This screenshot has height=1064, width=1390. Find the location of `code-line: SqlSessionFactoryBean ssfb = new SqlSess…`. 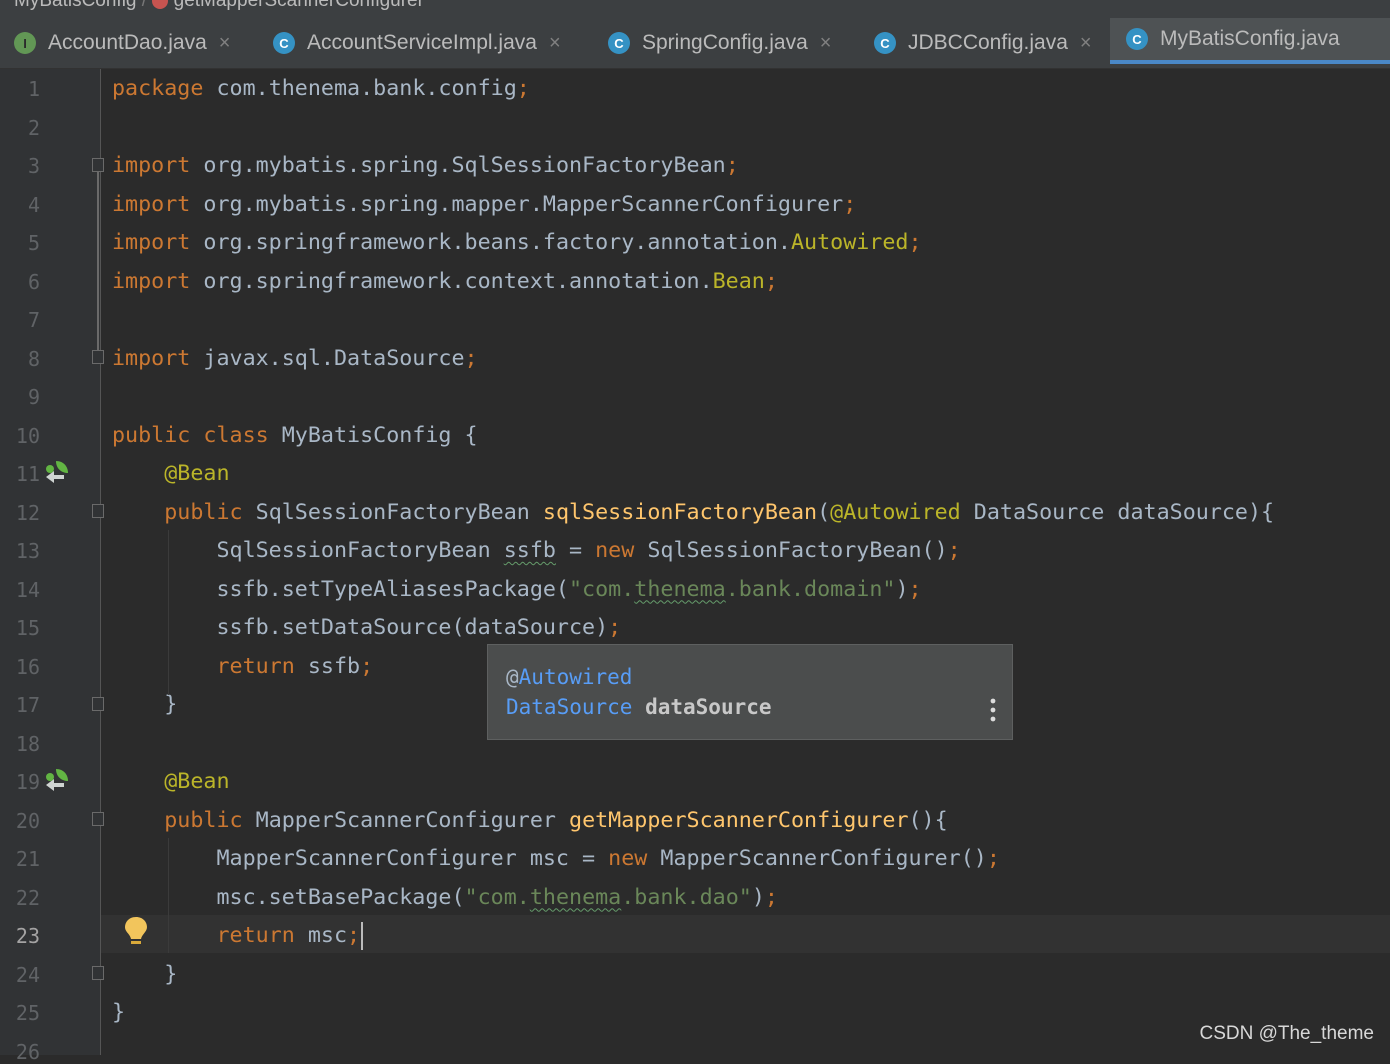

code-line: SqlSessionFactoryBean ssfb = new SqlSess… is located at coordinates (536, 551).